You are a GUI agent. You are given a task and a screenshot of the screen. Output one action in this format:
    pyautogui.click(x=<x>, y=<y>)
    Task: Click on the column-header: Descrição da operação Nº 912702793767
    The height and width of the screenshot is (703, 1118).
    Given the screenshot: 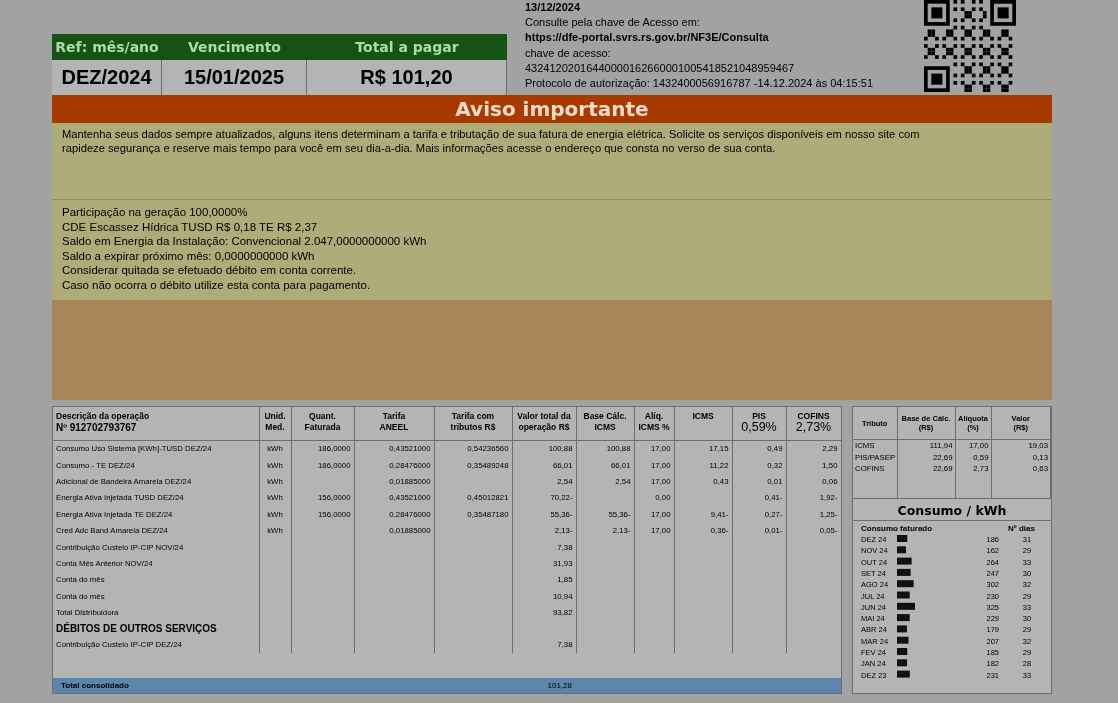 What is the action you would take?
    pyautogui.click(x=156, y=423)
    